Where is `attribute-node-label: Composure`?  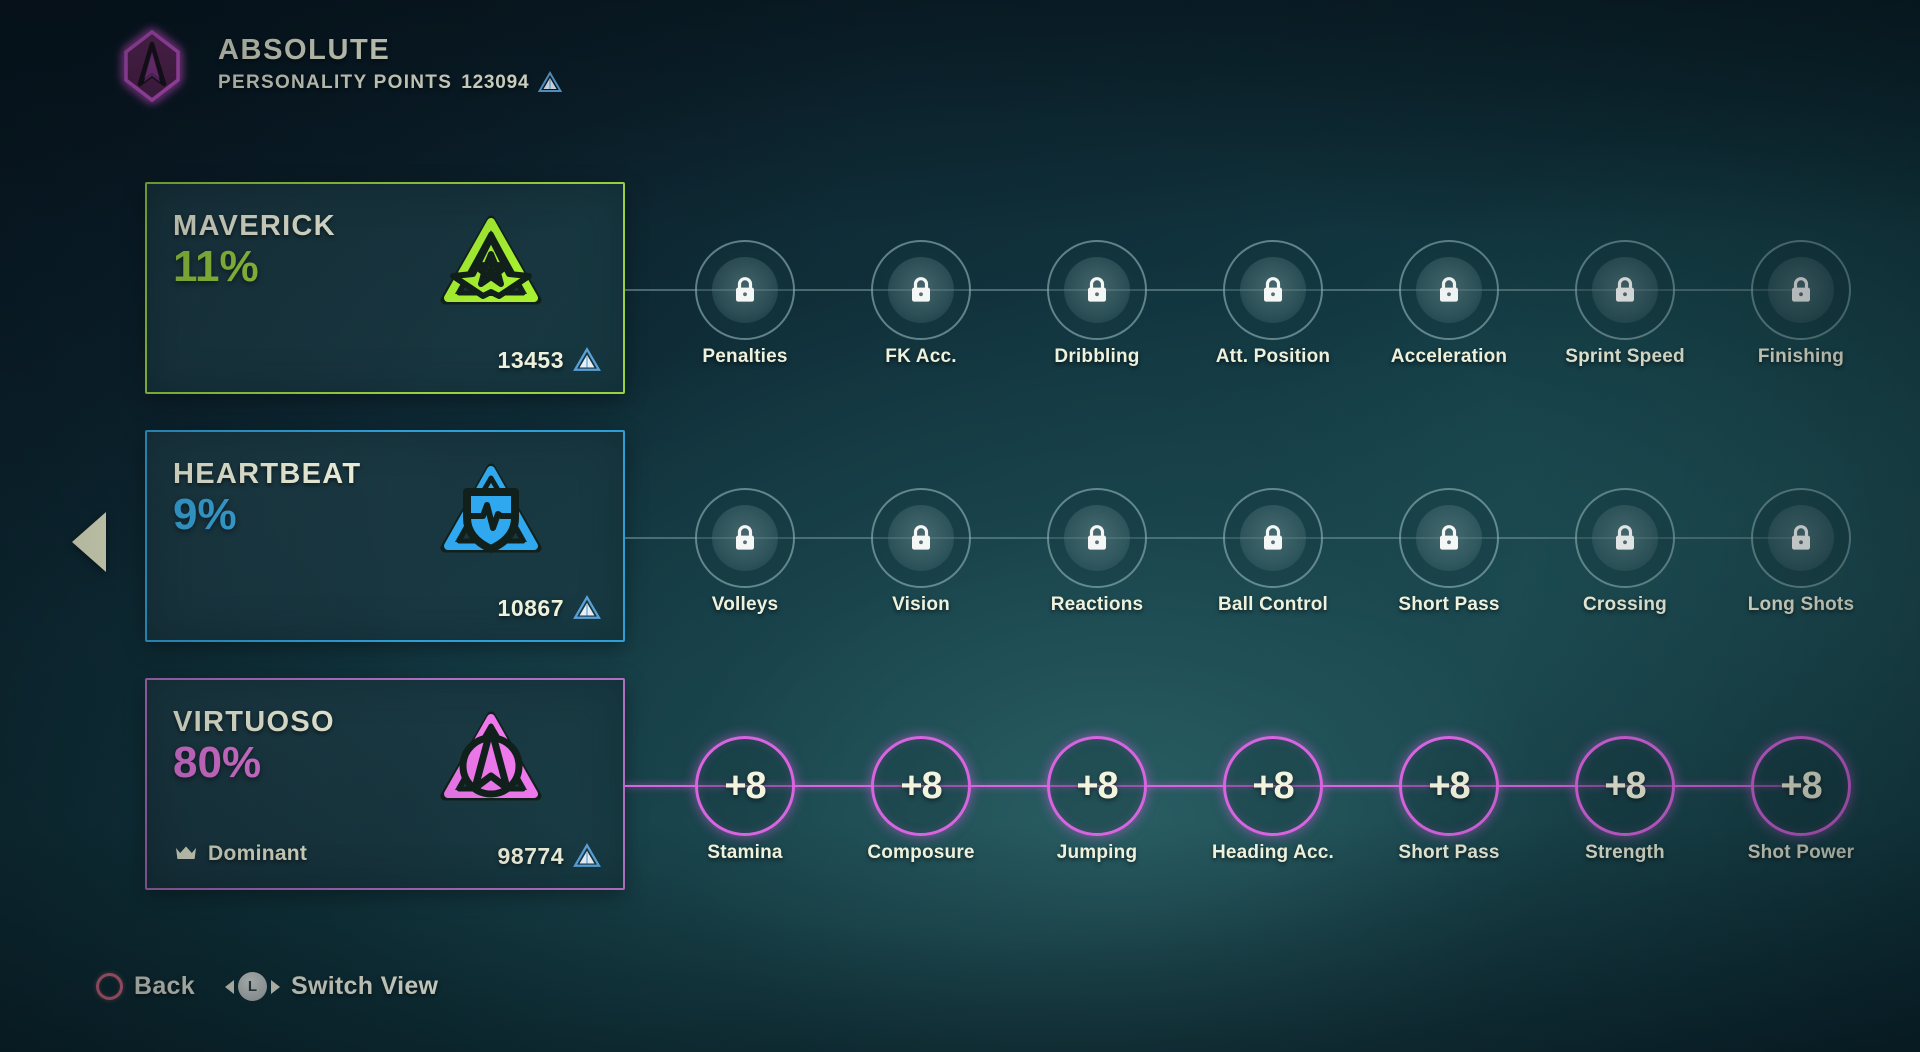
attribute-node-label: Composure is located at coordinates (921, 852).